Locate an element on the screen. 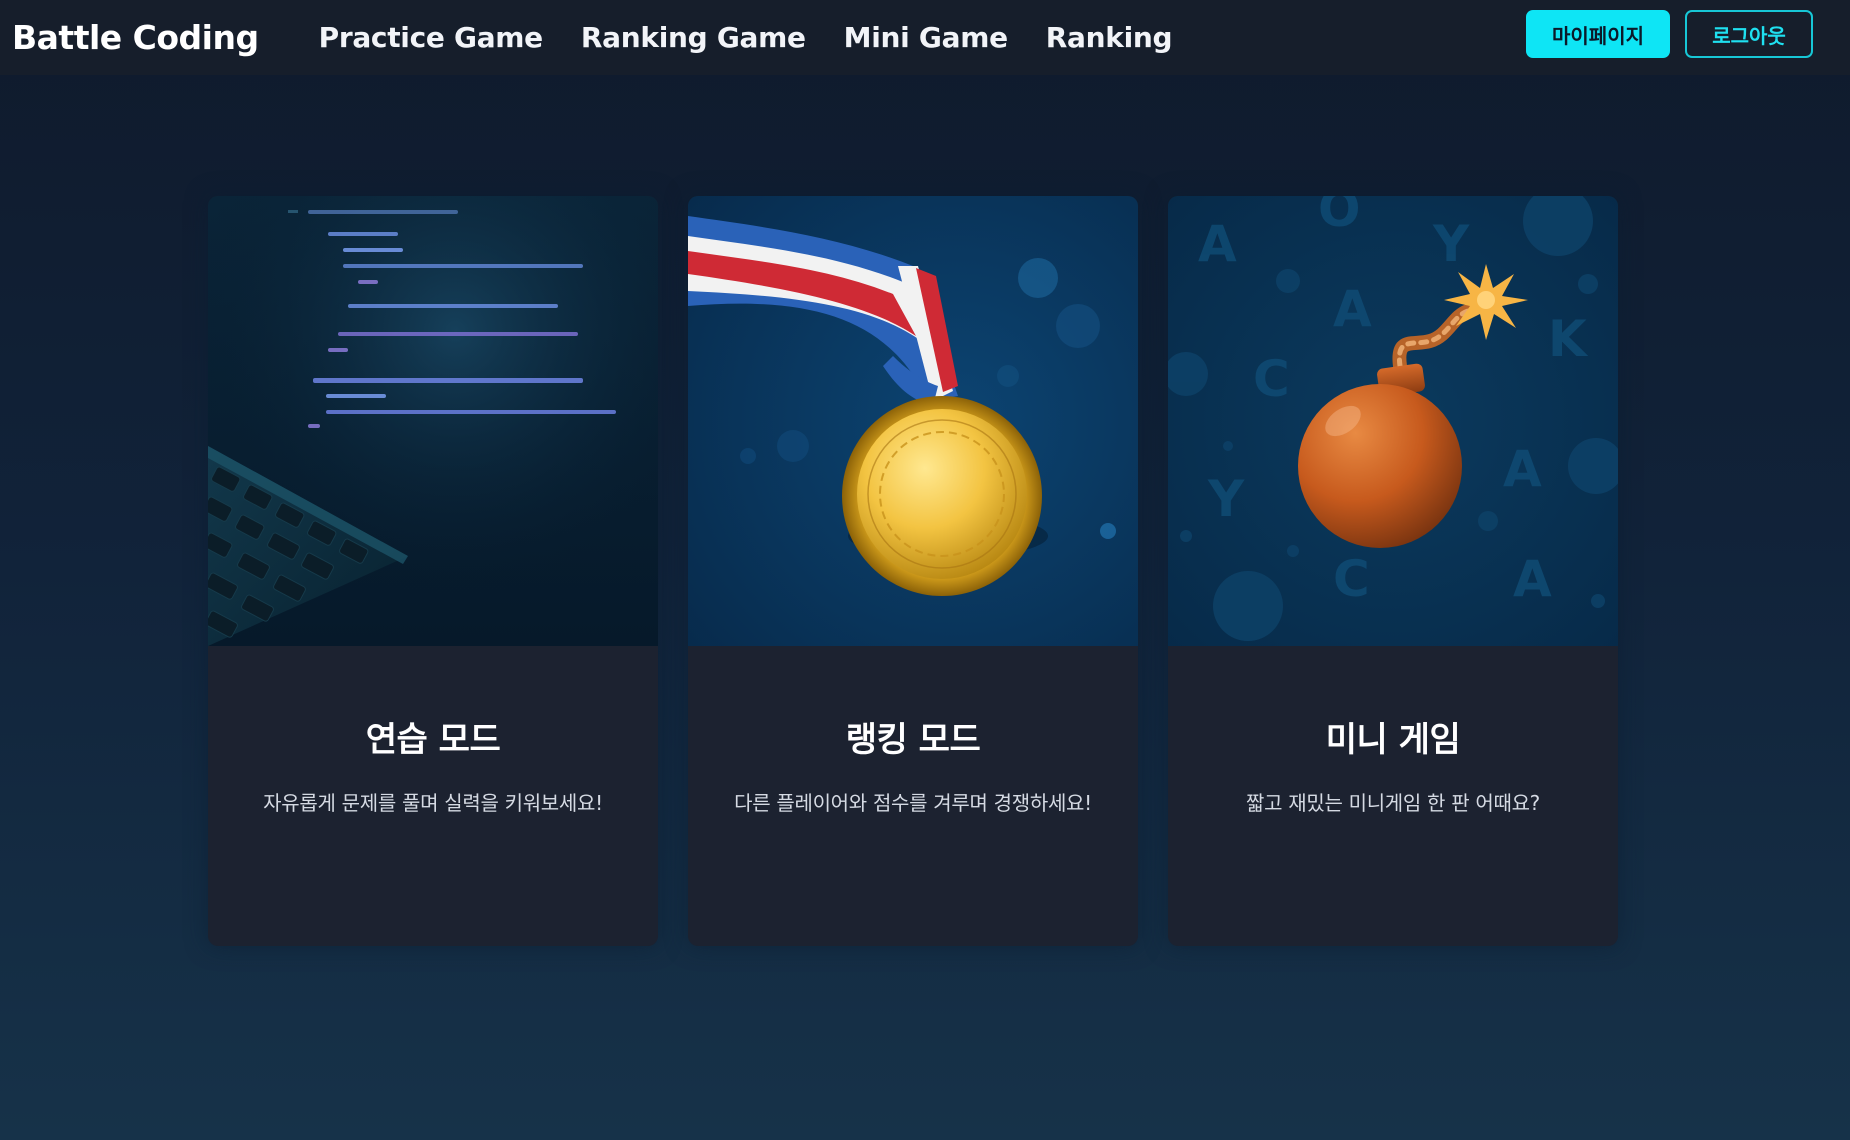 This screenshot has width=1850, height=1140. card-description: 자유롭게 문제를 풀며 실력을 키워보세요! is located at coordinates (433, 803).